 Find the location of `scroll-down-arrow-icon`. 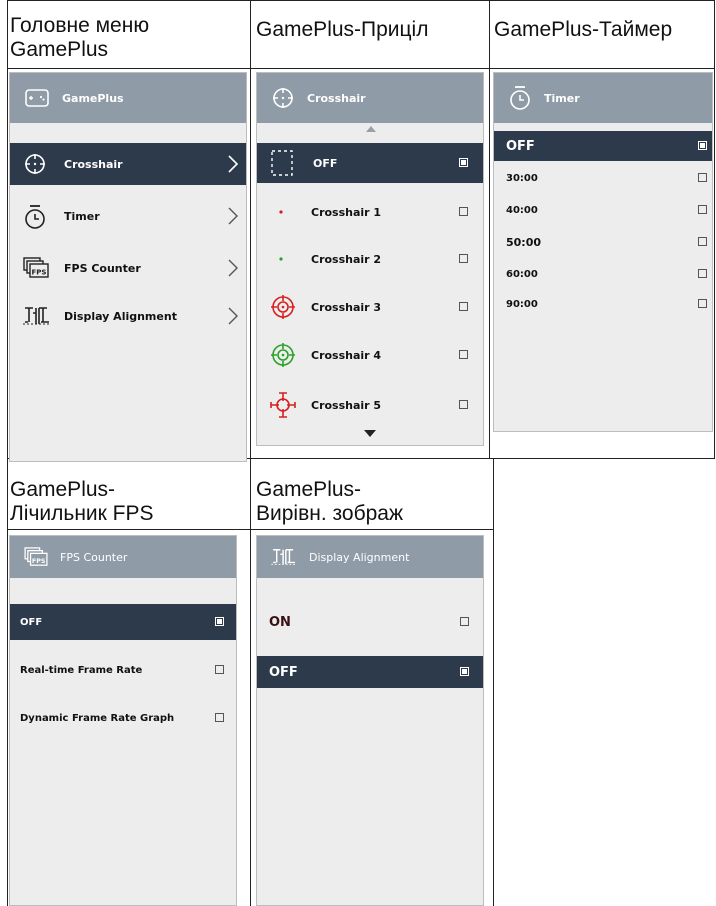

scroll-down-arrow-icon is located at coordinates (370, 433).